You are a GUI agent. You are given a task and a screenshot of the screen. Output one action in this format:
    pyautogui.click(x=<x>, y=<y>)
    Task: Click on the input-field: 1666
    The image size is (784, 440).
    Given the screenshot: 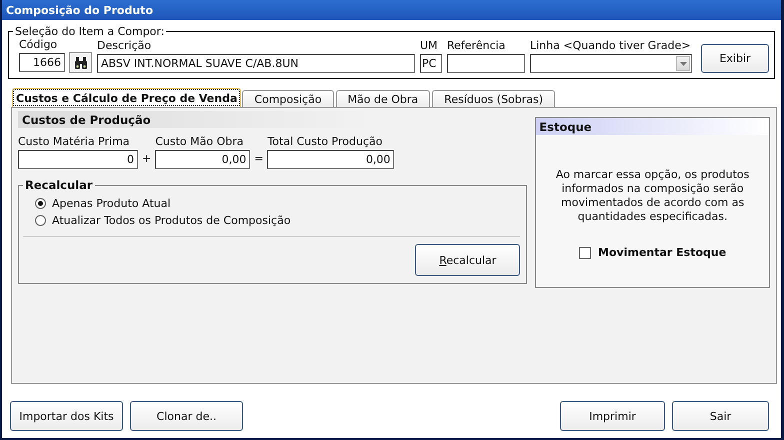 What is the action you would take?
    pyautogui.click(x=42, y=62)
    